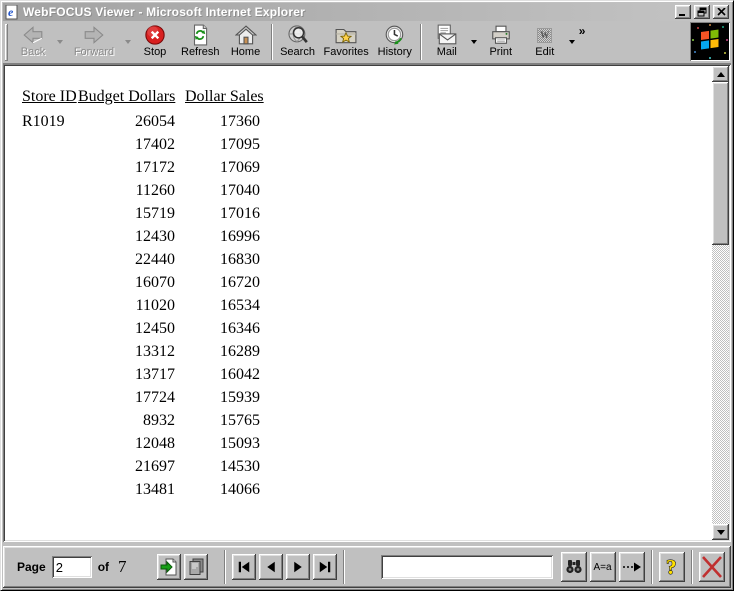  What do you see at coordinates (128, 42) in the screenshot?
I see `forward-dropdown` at bounding box center [128, 42].